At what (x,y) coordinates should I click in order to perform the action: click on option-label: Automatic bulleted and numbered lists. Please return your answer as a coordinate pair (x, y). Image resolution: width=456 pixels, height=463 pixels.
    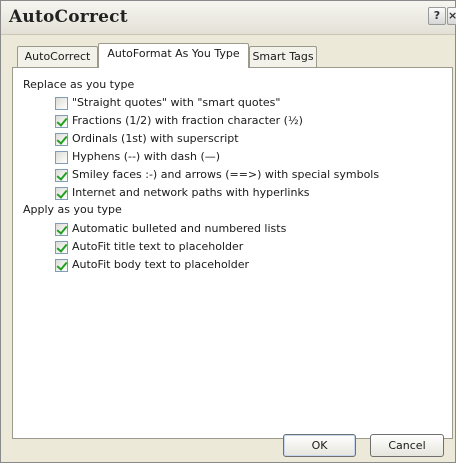
    Looking at the image, I should click on (179, 228).